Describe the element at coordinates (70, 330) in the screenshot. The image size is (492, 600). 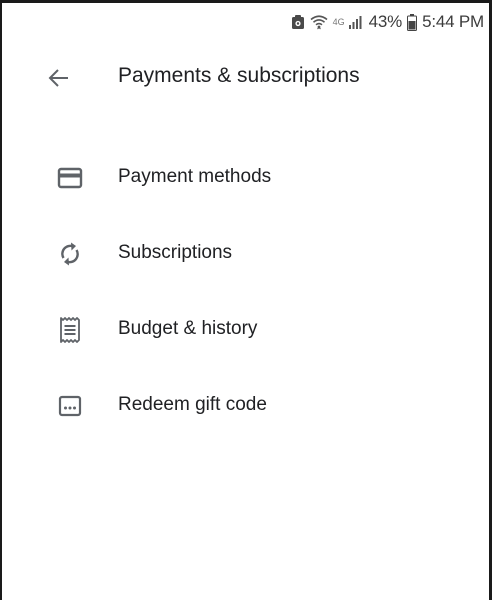
I see `receipt-icon` at that location.